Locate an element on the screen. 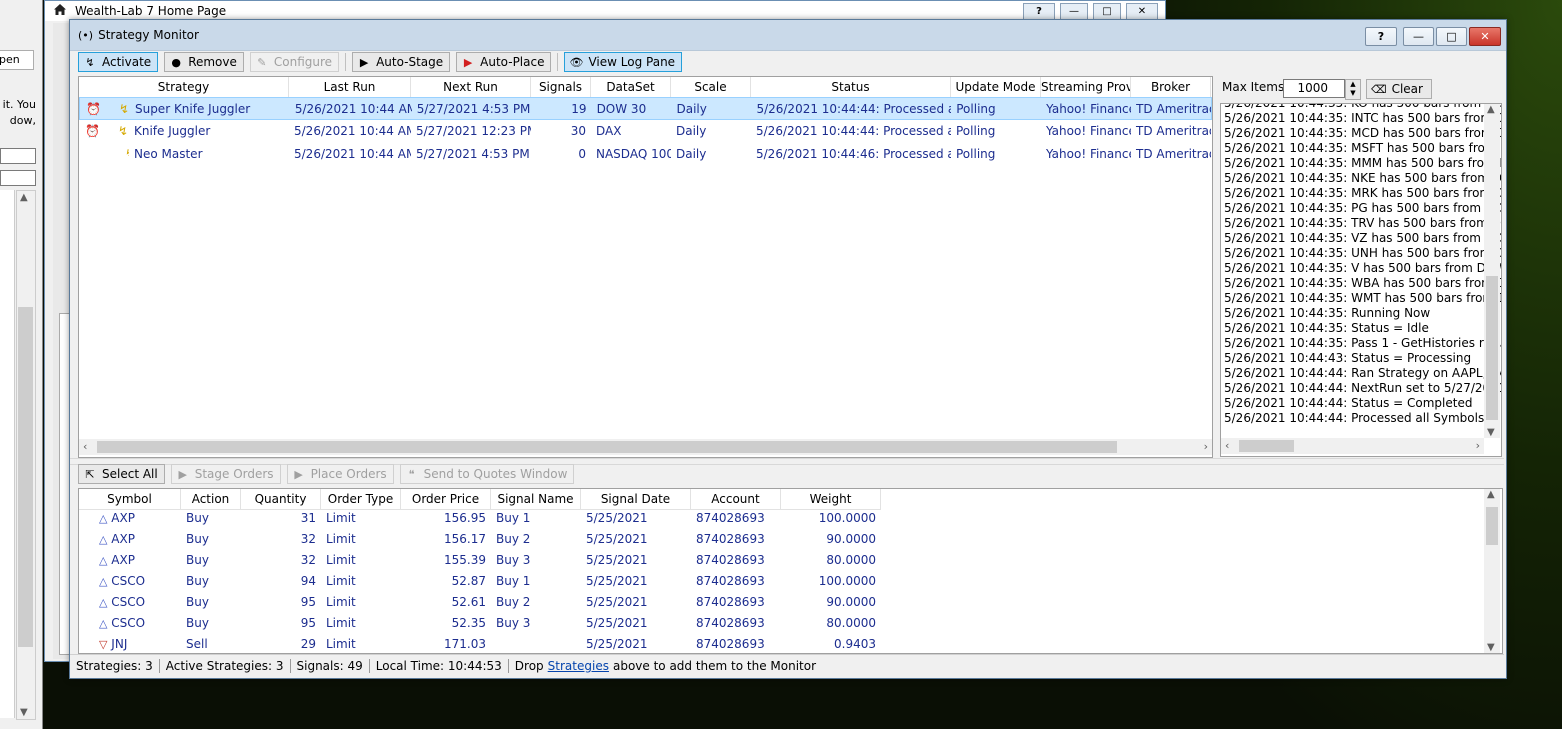 The image size is (1562, 729). col-next-run: Next Run is located at coordinates (471, 87).